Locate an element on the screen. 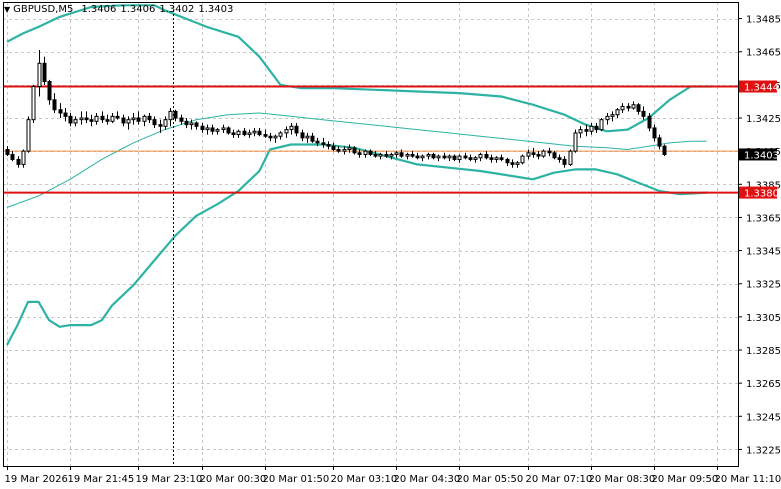 This screenshot has width=781, height=489. low-value: 1.3402 is located at coordinates (177, 9).